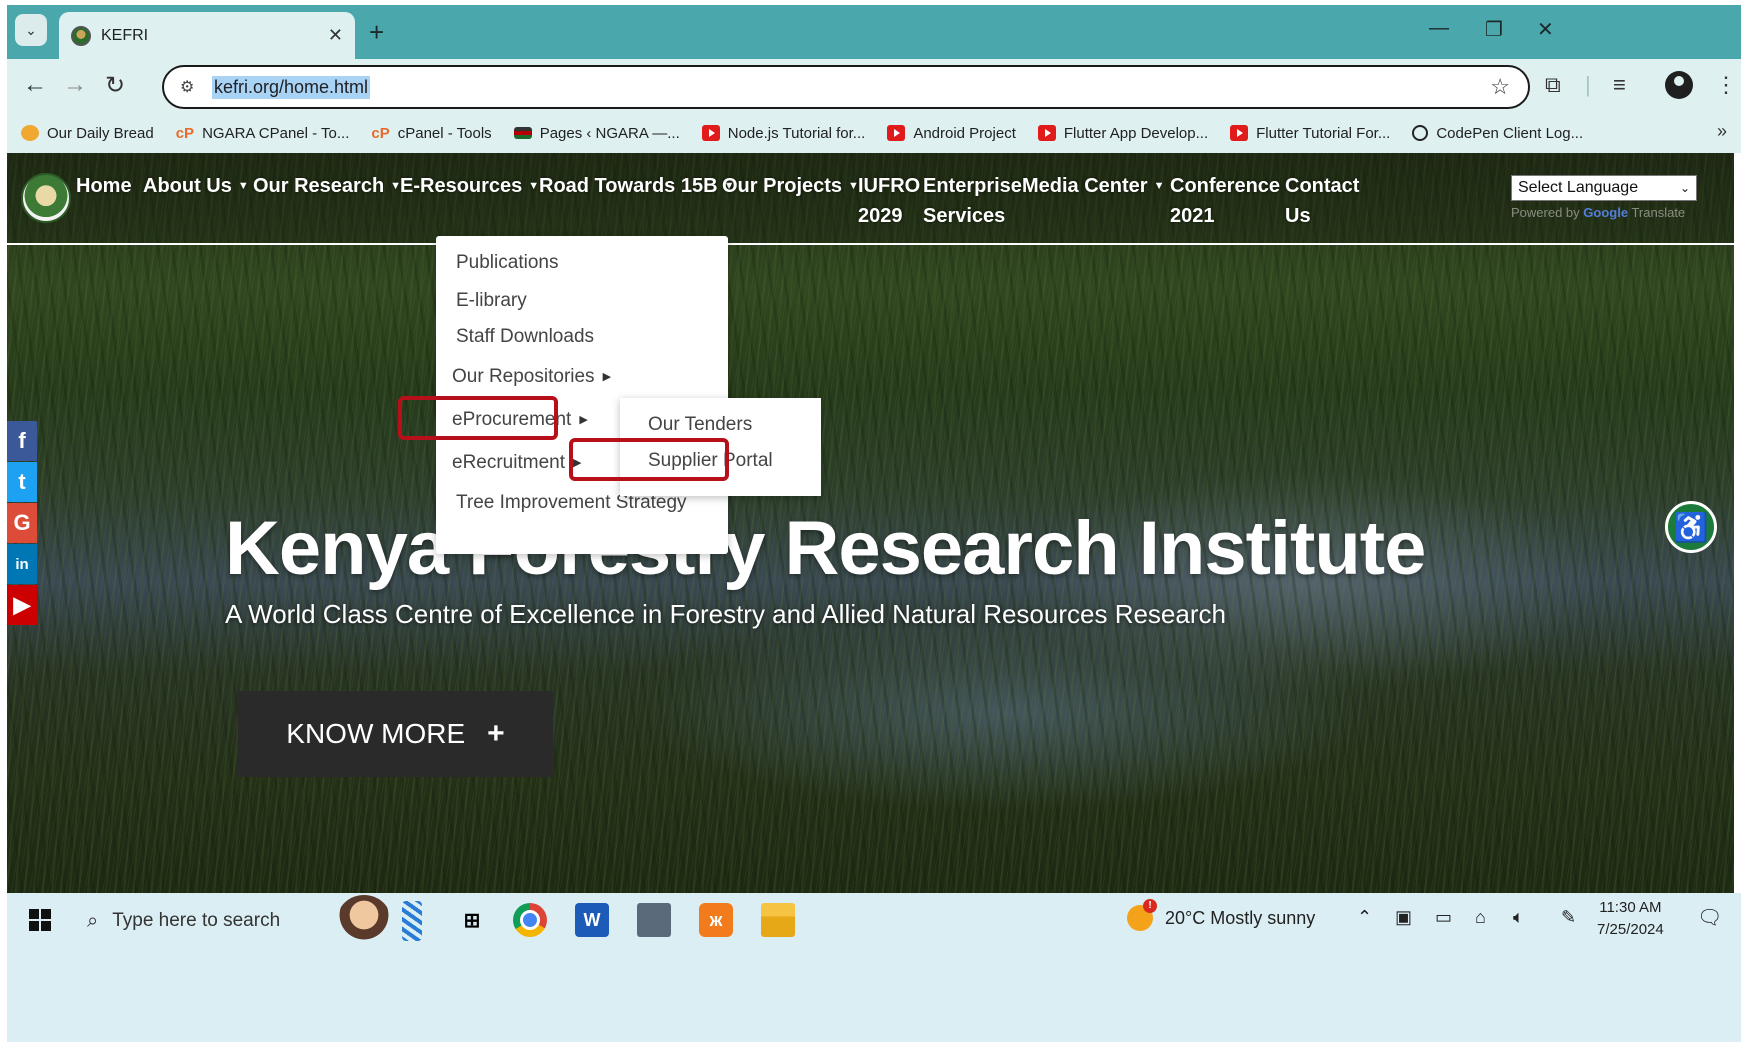  What do you see at coordinates (431, 134) in the screenshot?
I see `bookmark-item: cP cPanel - Tools` at bounding box center [431, 134].